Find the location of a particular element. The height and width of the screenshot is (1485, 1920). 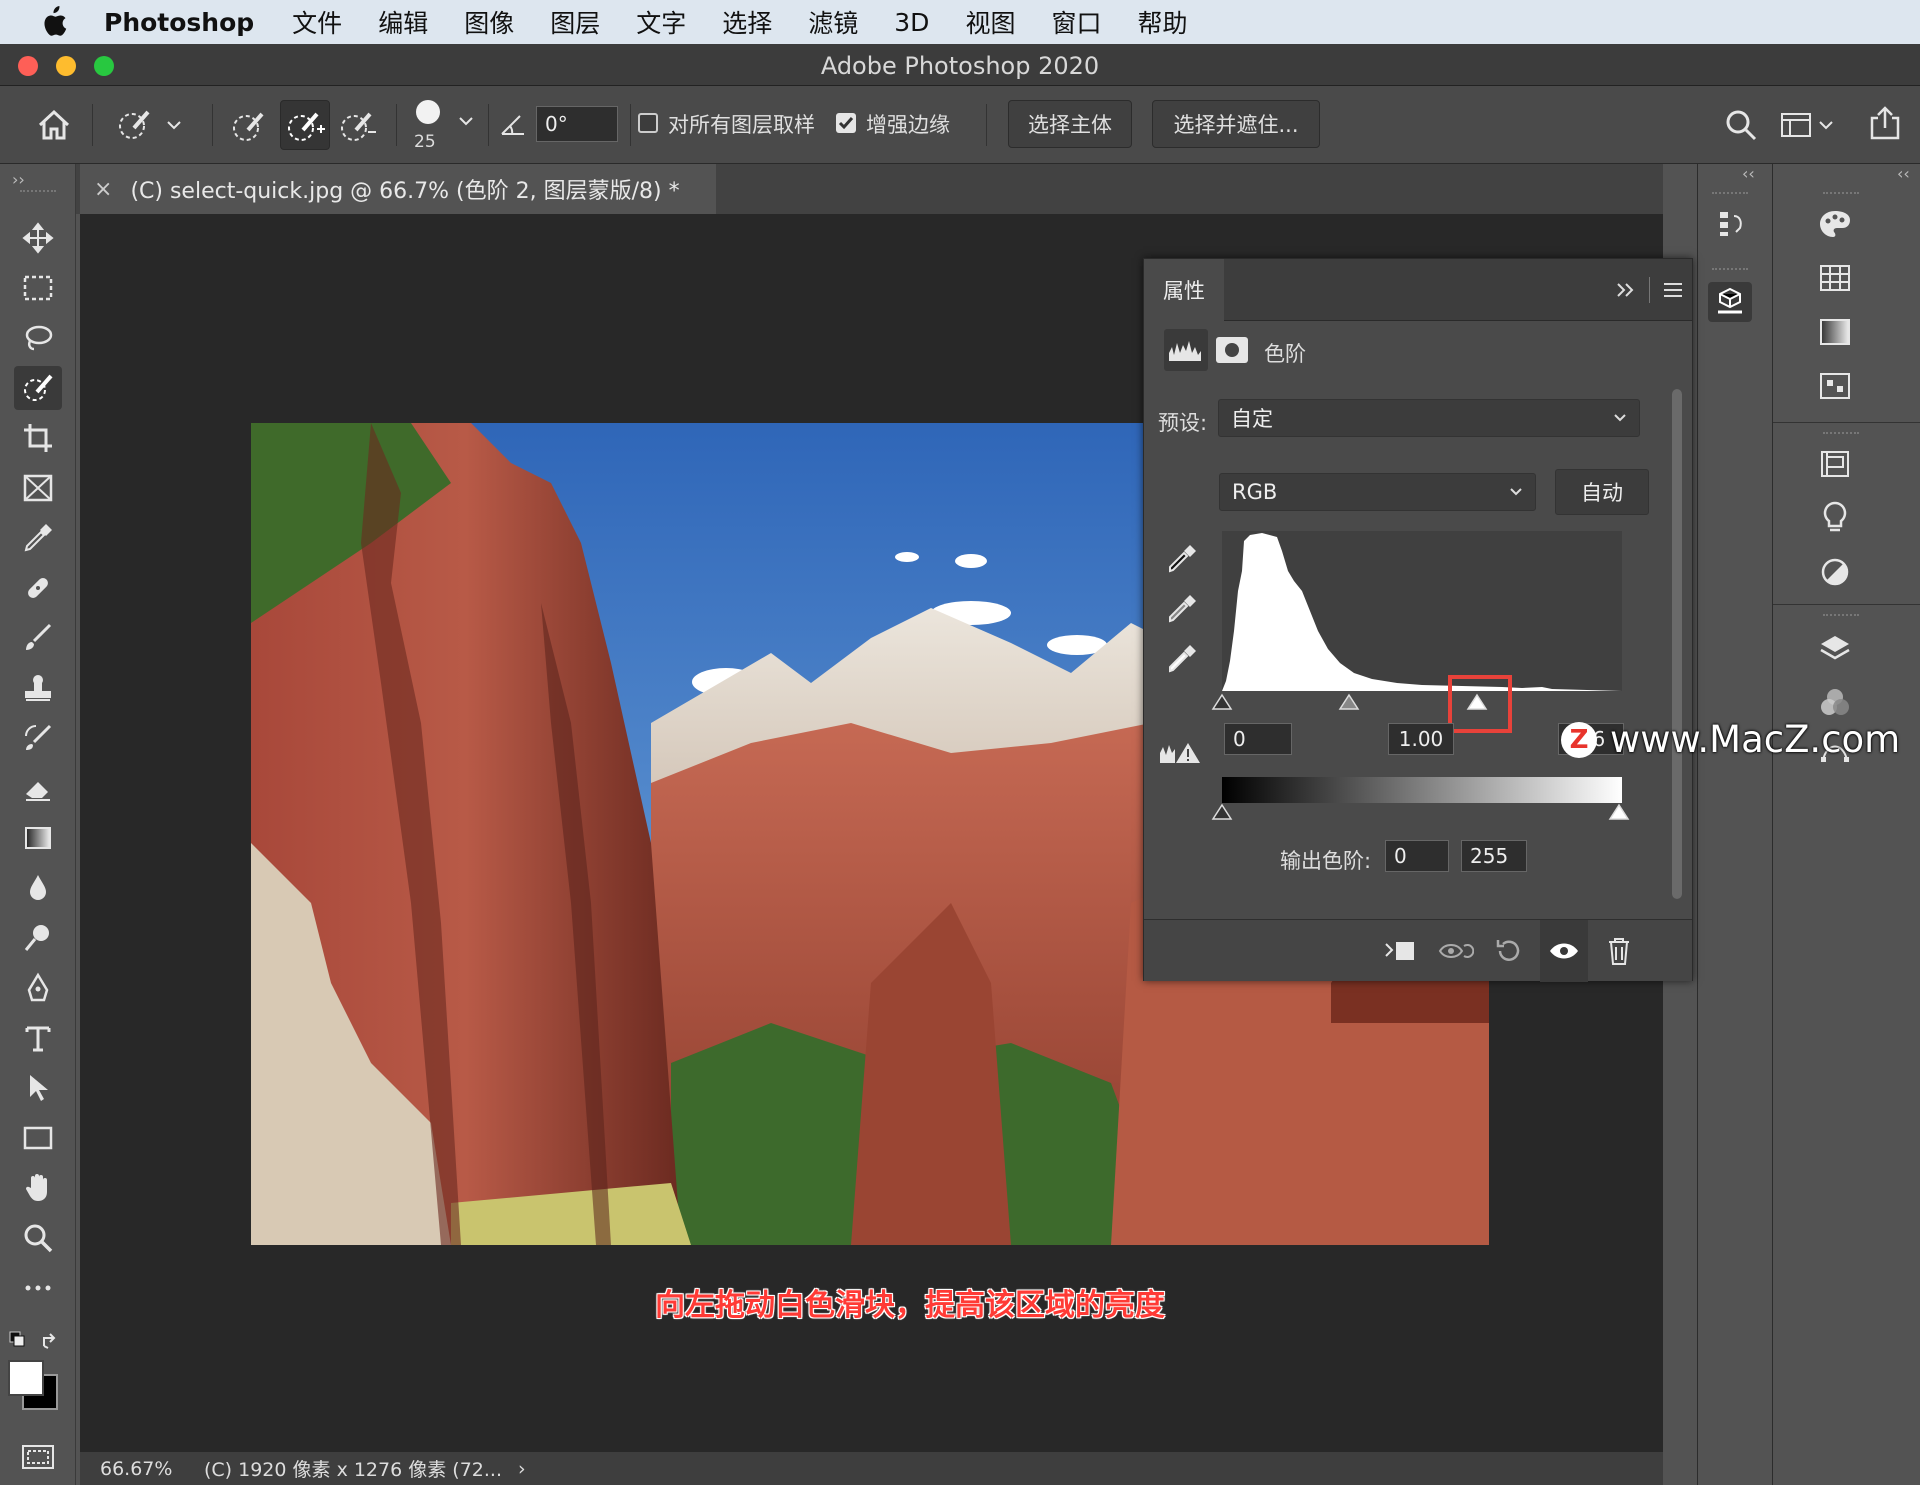

menu-app-name: Photoshop is located at coordinates (179, 22).